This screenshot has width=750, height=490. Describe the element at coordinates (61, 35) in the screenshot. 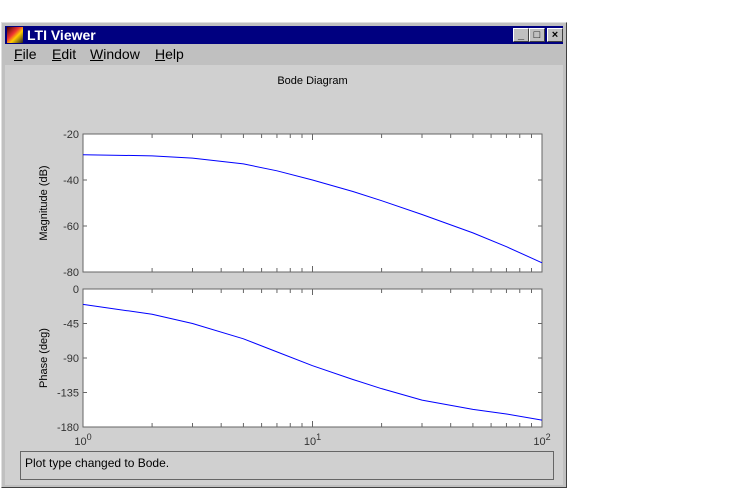

I see `window-title: LTI Viewer` at that location.